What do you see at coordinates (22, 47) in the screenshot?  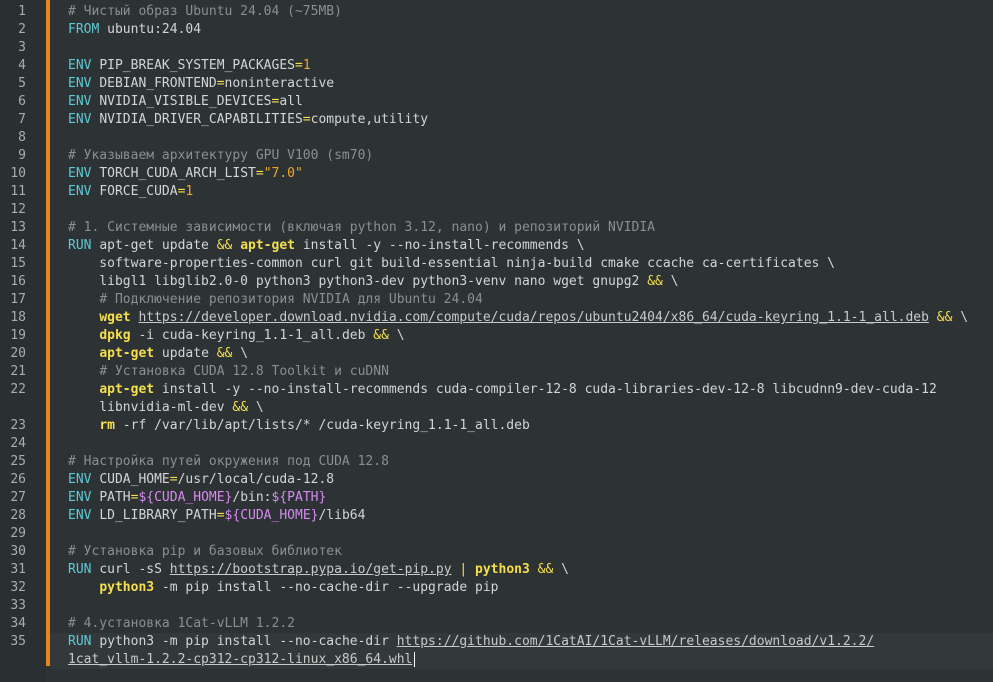 I see `line-number: 3` at bounding box center [22, 47].